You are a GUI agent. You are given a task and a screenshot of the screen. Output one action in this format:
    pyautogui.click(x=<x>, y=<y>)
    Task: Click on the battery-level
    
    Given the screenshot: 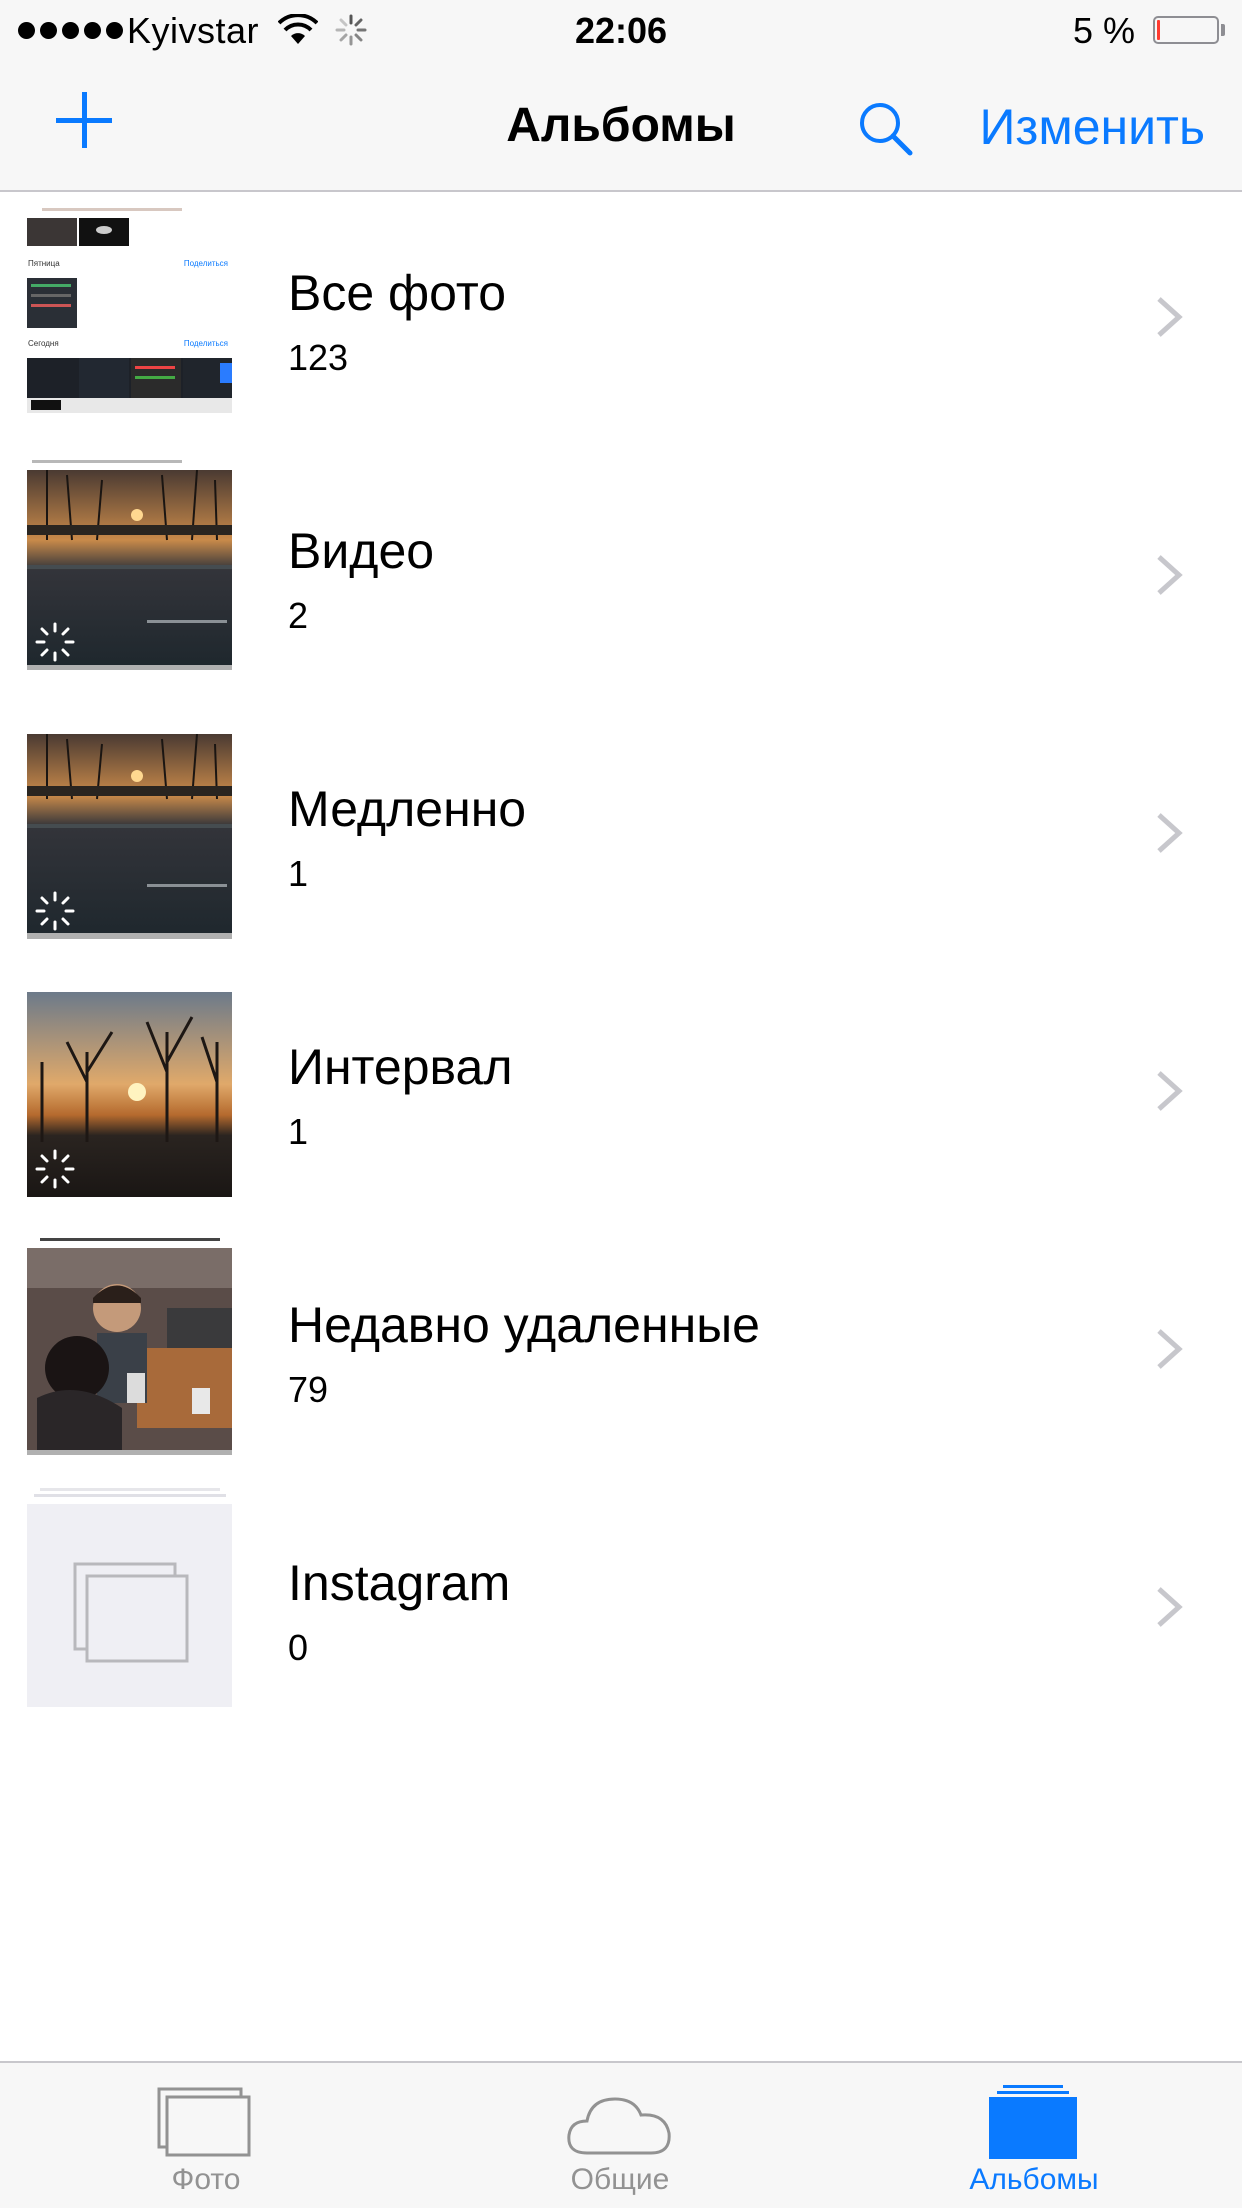 What is the action you would take?
    pyautogui.click(x=1158, y=30)
    